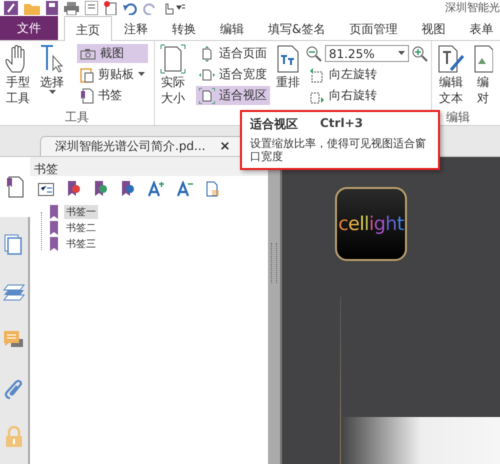  Describe the element at coordinates (14, 437) in the screenshot. I see `padlock-icon` at that location.